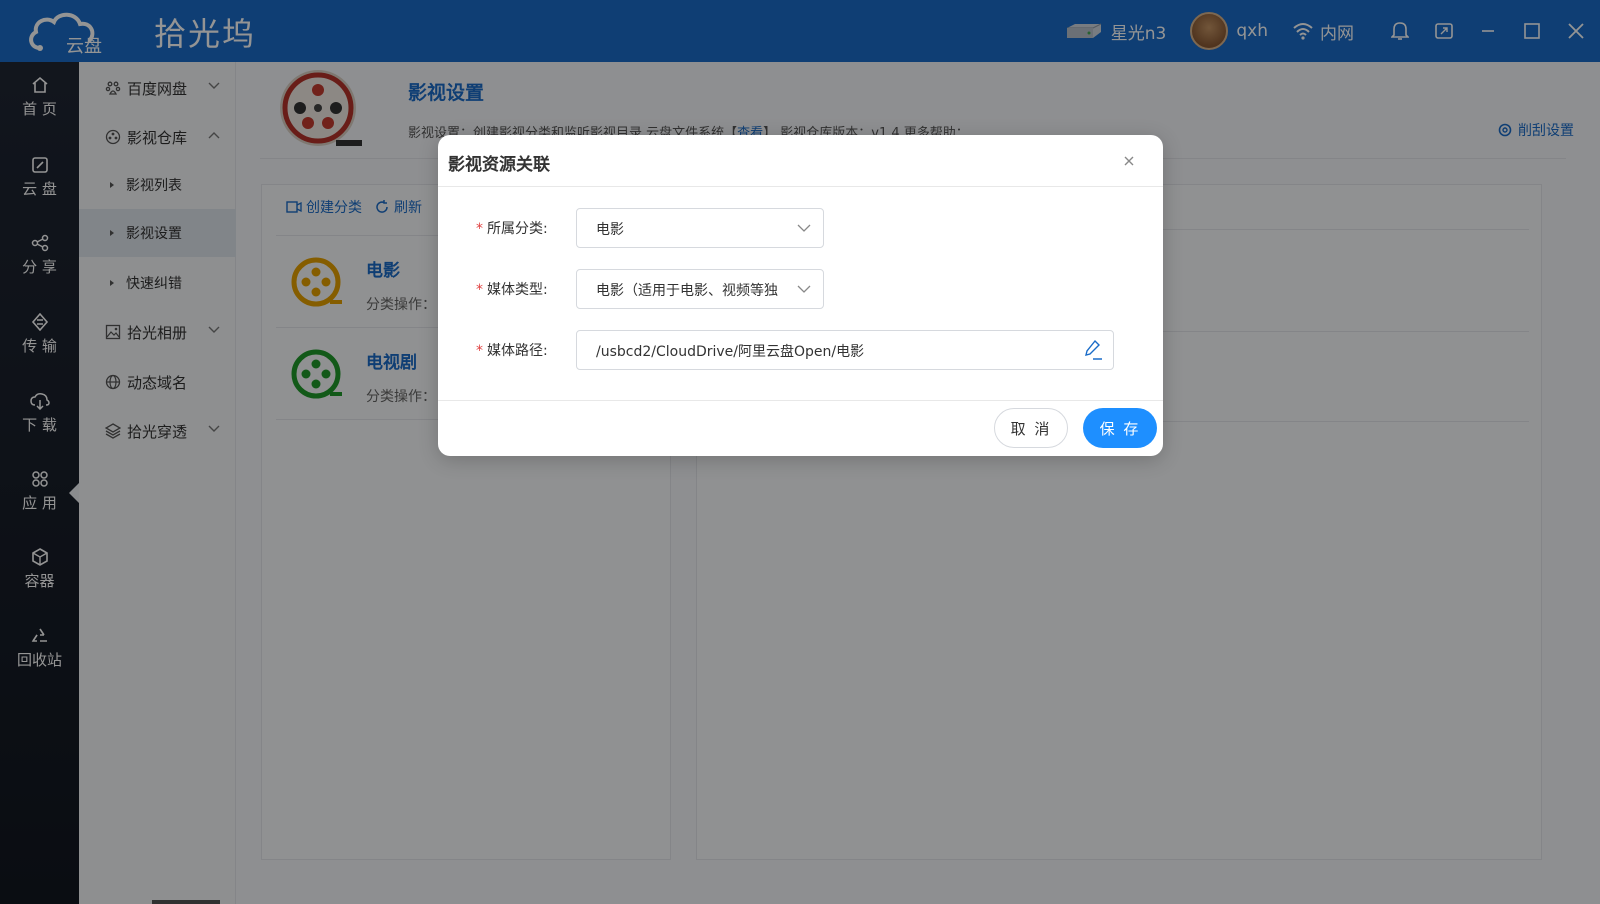  What do you see at coordinates (610, 230) in the screenshot?
I see `category-value: 电影` at bounding box center [610, 230].